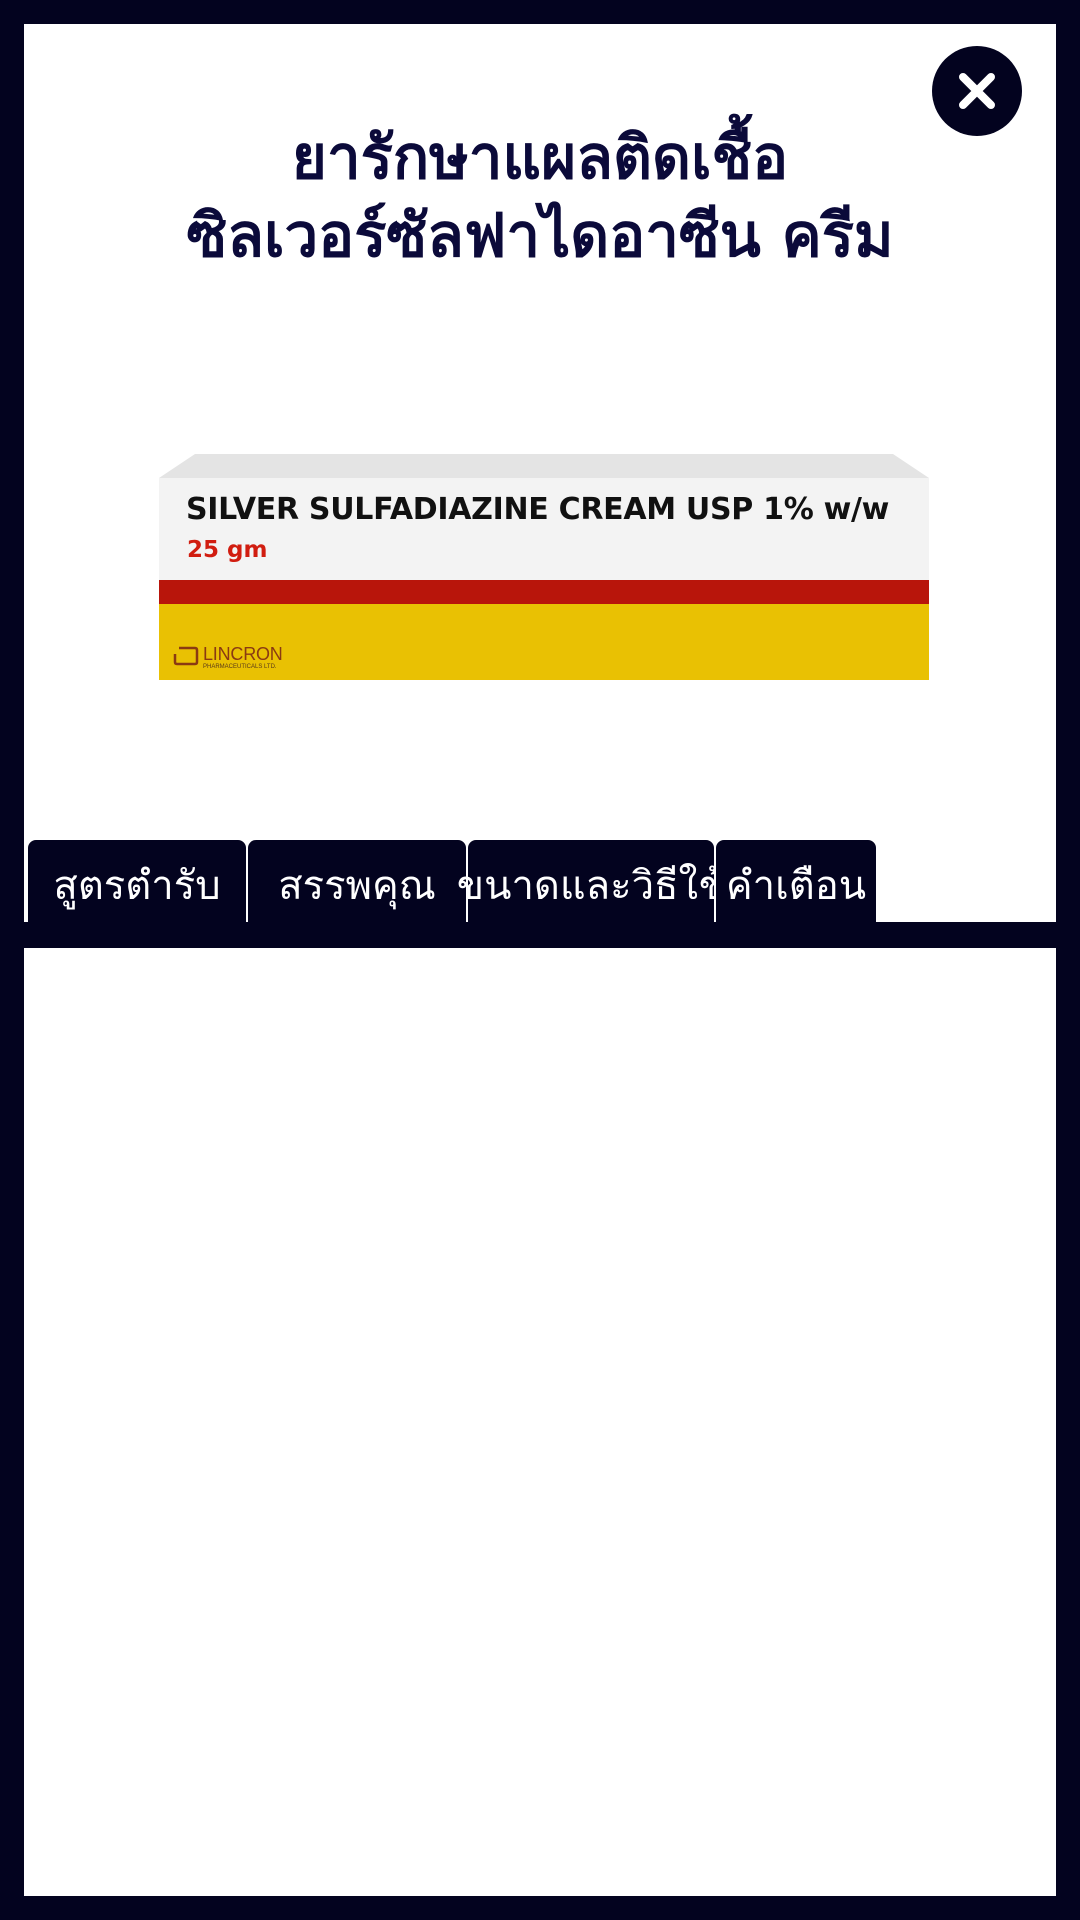 This screenshot has height=1920, width=1080. I want to click on close-button, so click(977, 91).